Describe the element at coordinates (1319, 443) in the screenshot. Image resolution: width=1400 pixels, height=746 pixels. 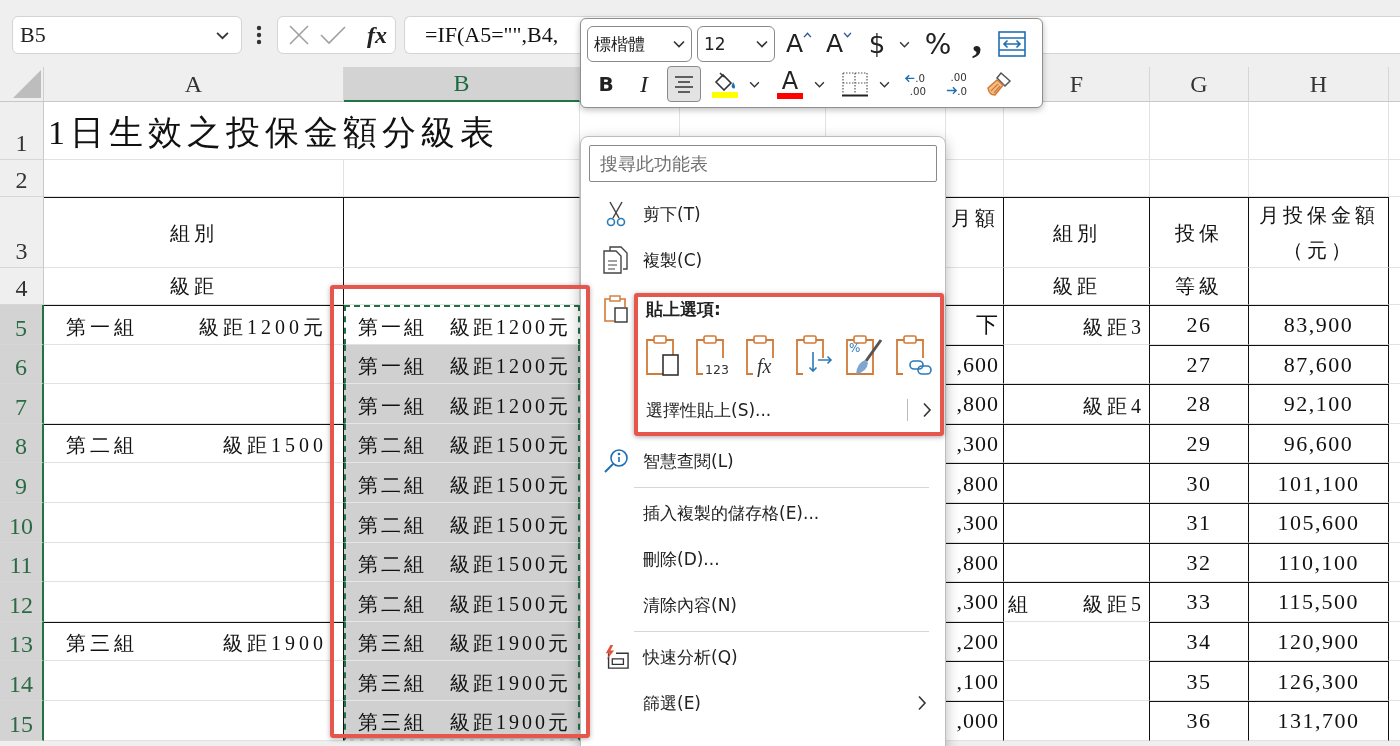
I see `table-cell: 96,600` at that location.